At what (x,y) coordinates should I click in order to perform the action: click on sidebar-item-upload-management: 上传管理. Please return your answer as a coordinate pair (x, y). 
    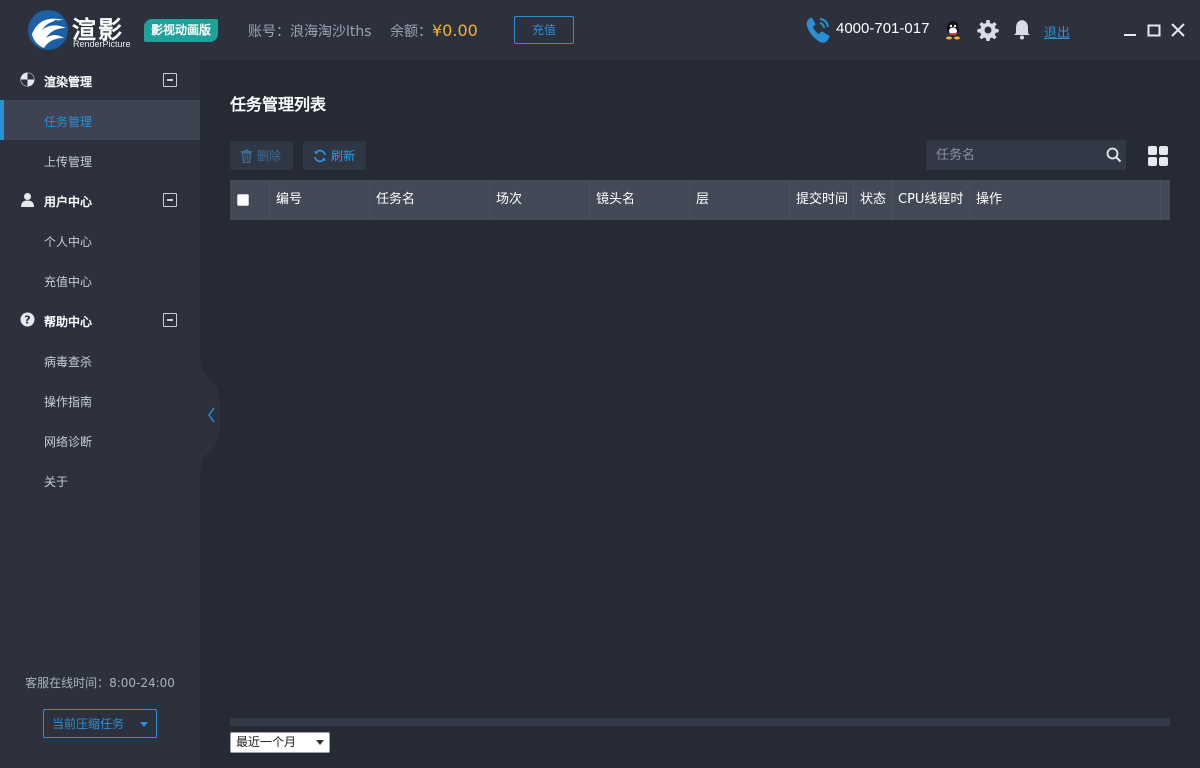
    Looking at the image, I should click on (100, 160).